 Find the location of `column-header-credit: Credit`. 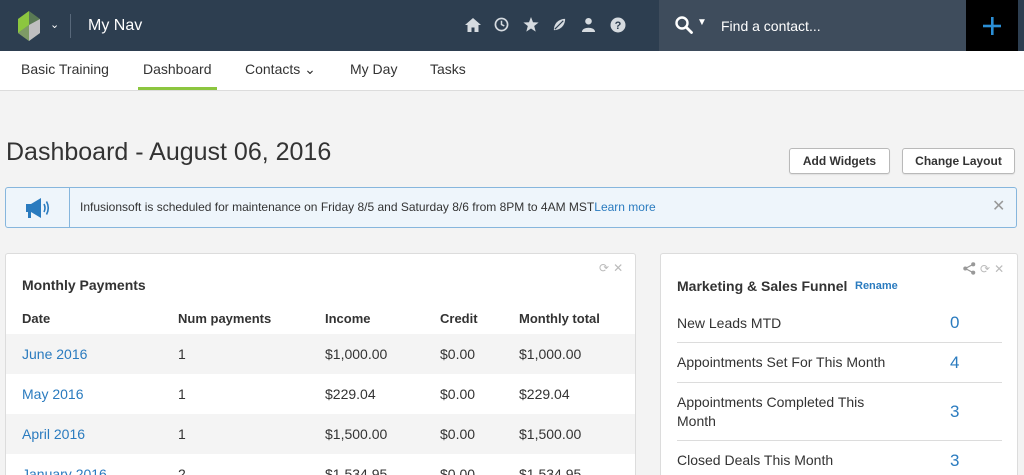

column-header-credit: Credit is located at coordinates (459, 318).